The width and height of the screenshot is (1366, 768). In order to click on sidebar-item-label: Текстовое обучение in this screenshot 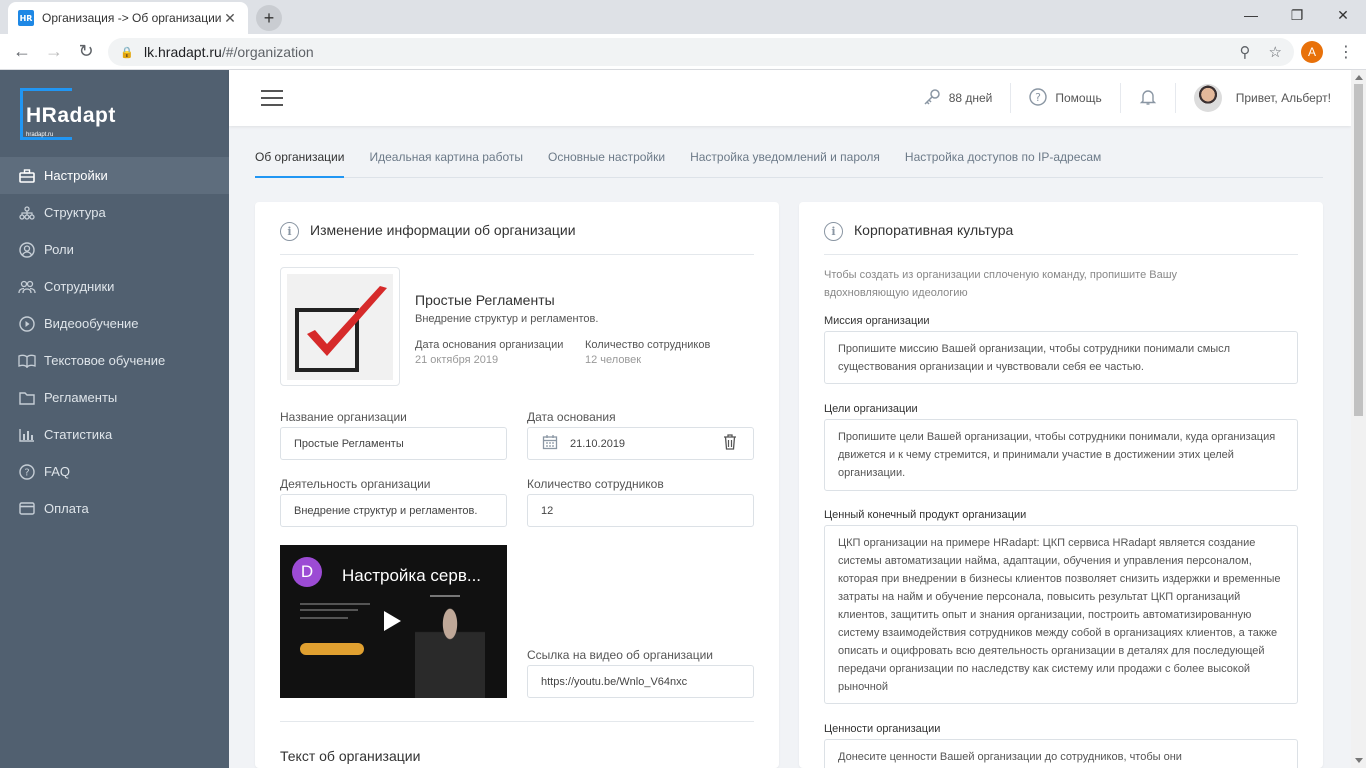, I will do `click(105, 360)`.